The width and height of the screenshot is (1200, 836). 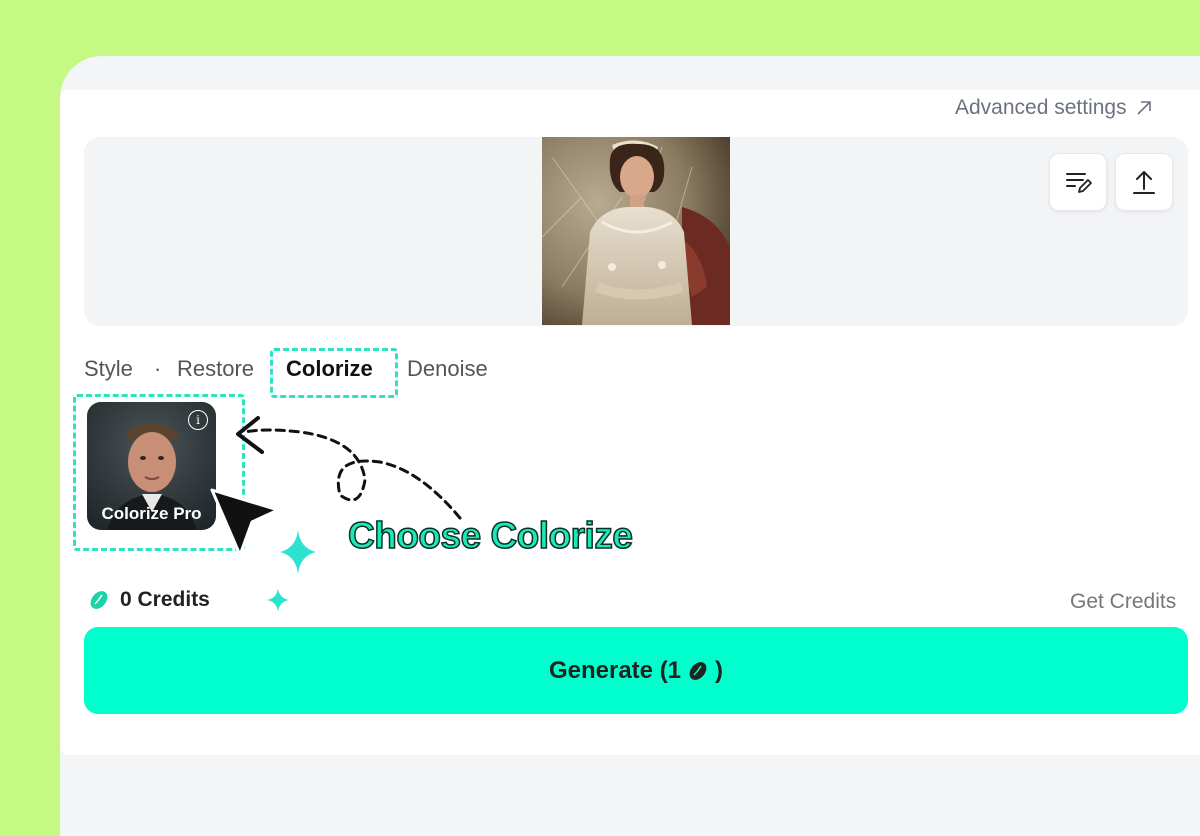 What do you see at coordinates (1144, 108) in the screenshot?
I see `arrow-up-right-icon` at bounding box center [1144, 108].